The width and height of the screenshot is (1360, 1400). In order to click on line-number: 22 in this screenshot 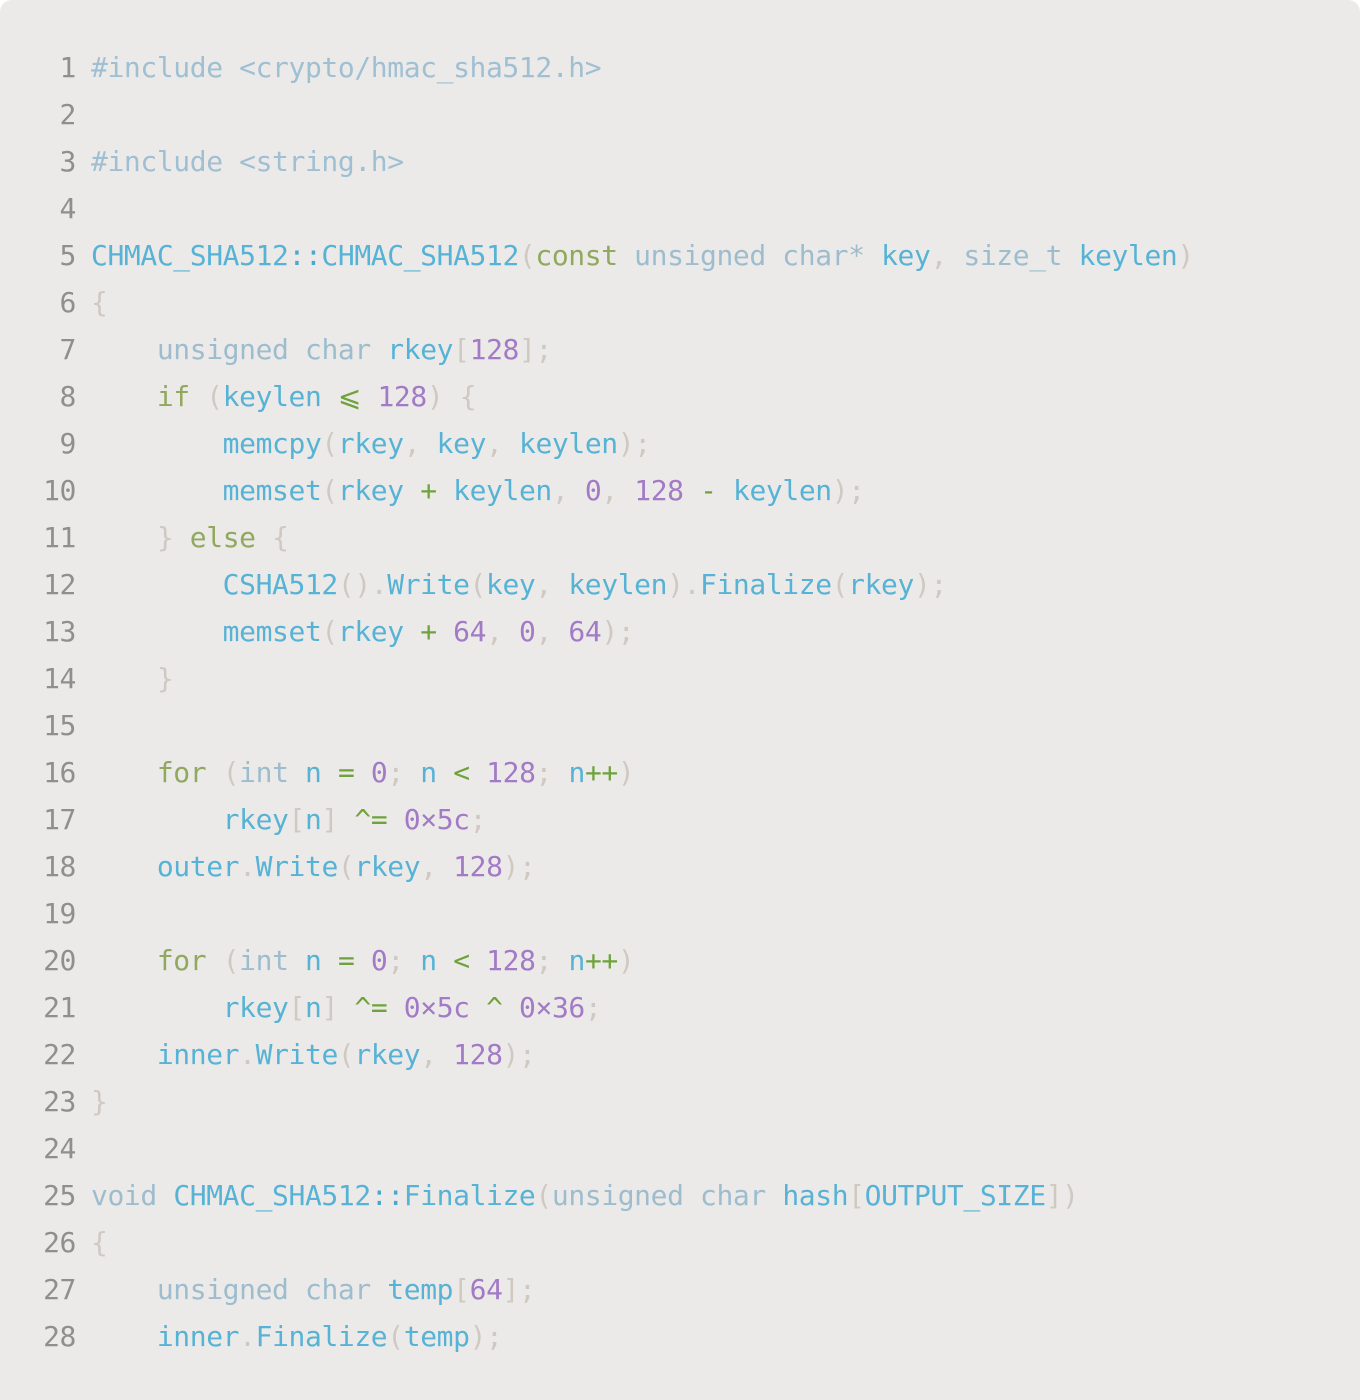, I will do `click(59, 1054)`.